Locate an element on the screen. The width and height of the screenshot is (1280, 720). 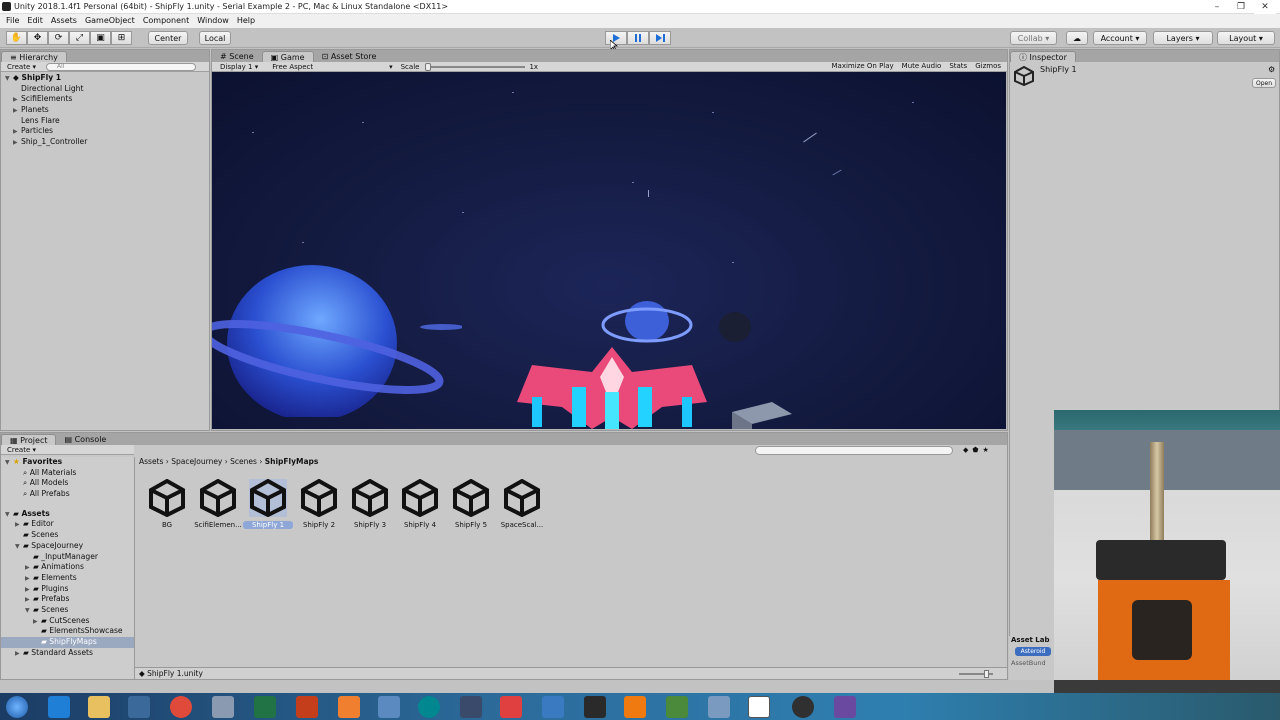
utility-icon is located at coordinates (719, 707).